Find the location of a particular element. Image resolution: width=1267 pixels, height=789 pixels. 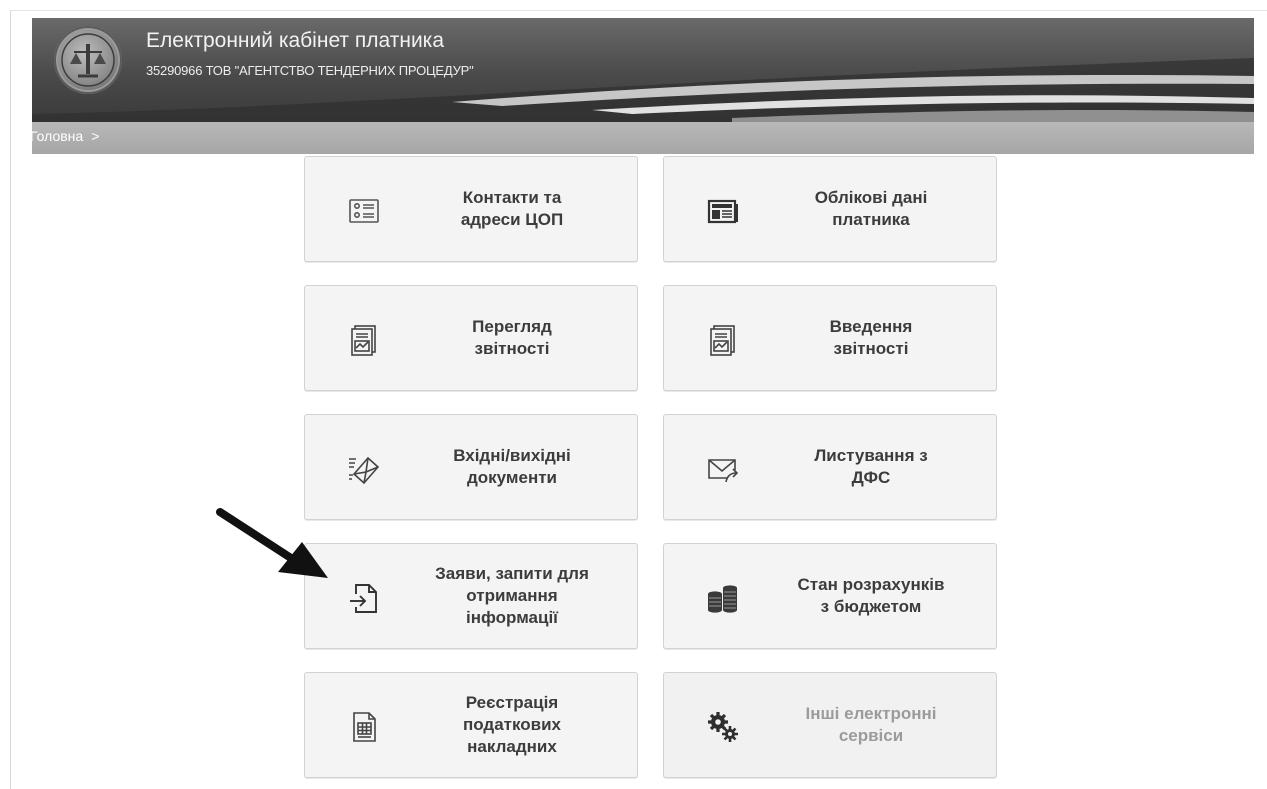

breadcrumb-trail: Головна > is located at coordinates (64, 136).